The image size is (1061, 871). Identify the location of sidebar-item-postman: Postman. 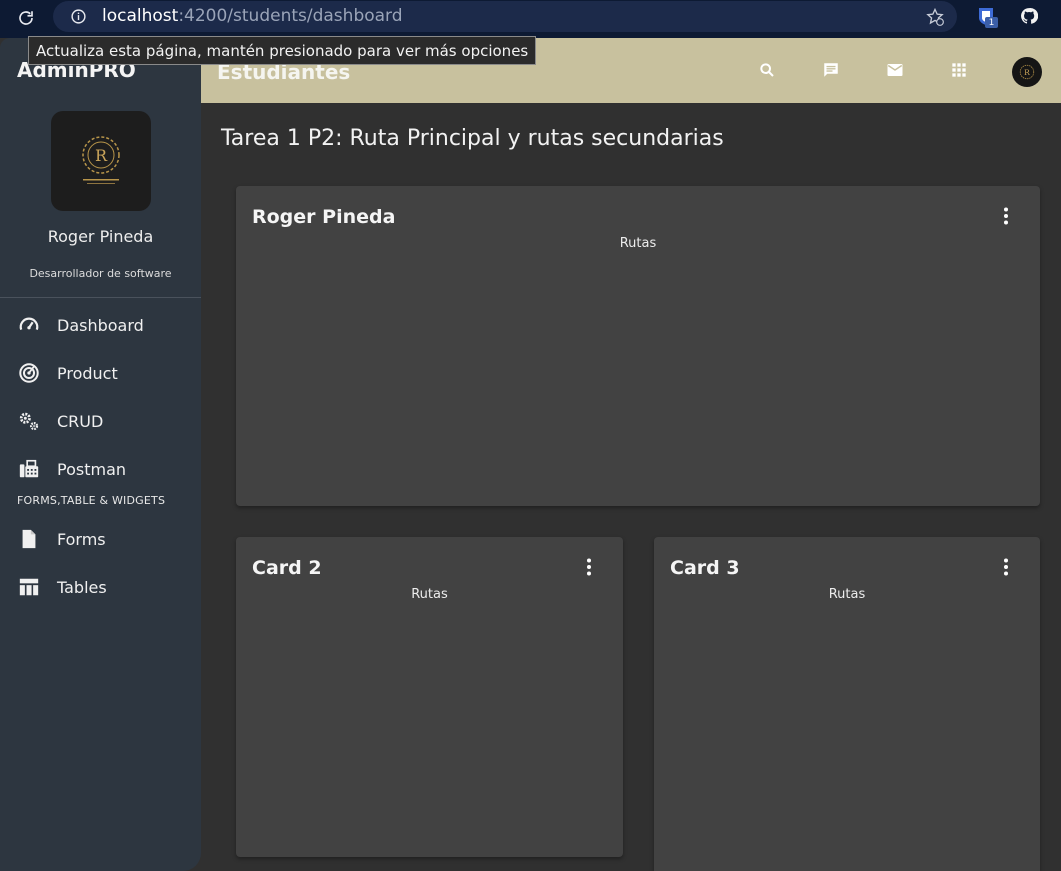
(100, 469).